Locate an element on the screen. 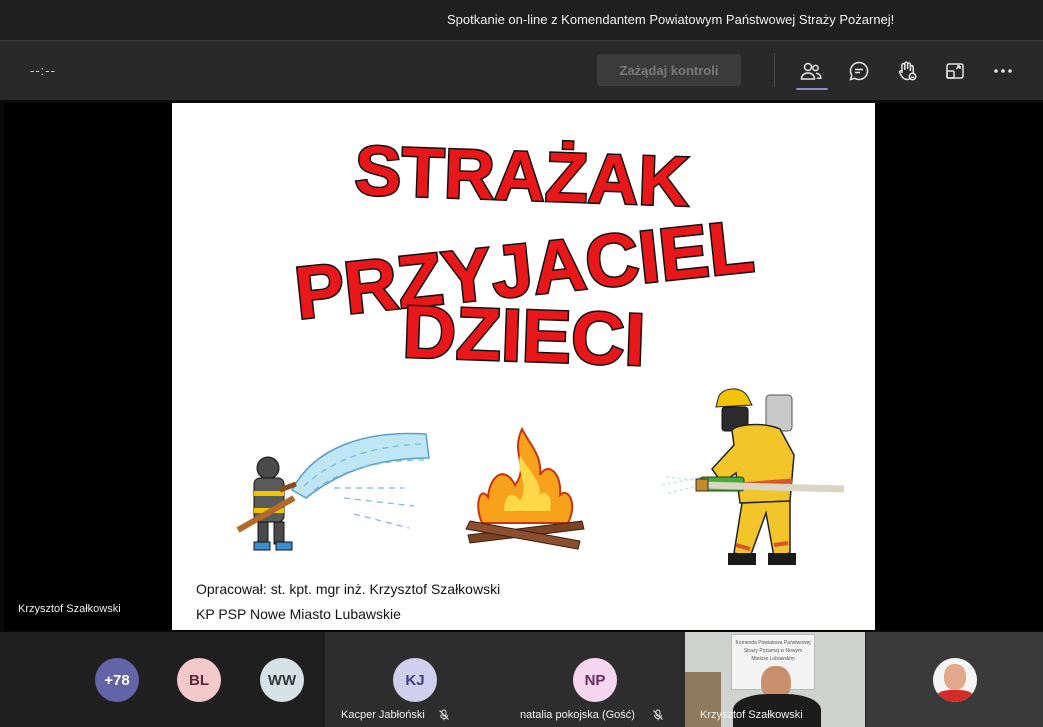 Image resolution: width=1043 pixels, height=727 pixels. request-control-button: Zażądaj kontroli is located at coordinates (669, 70).